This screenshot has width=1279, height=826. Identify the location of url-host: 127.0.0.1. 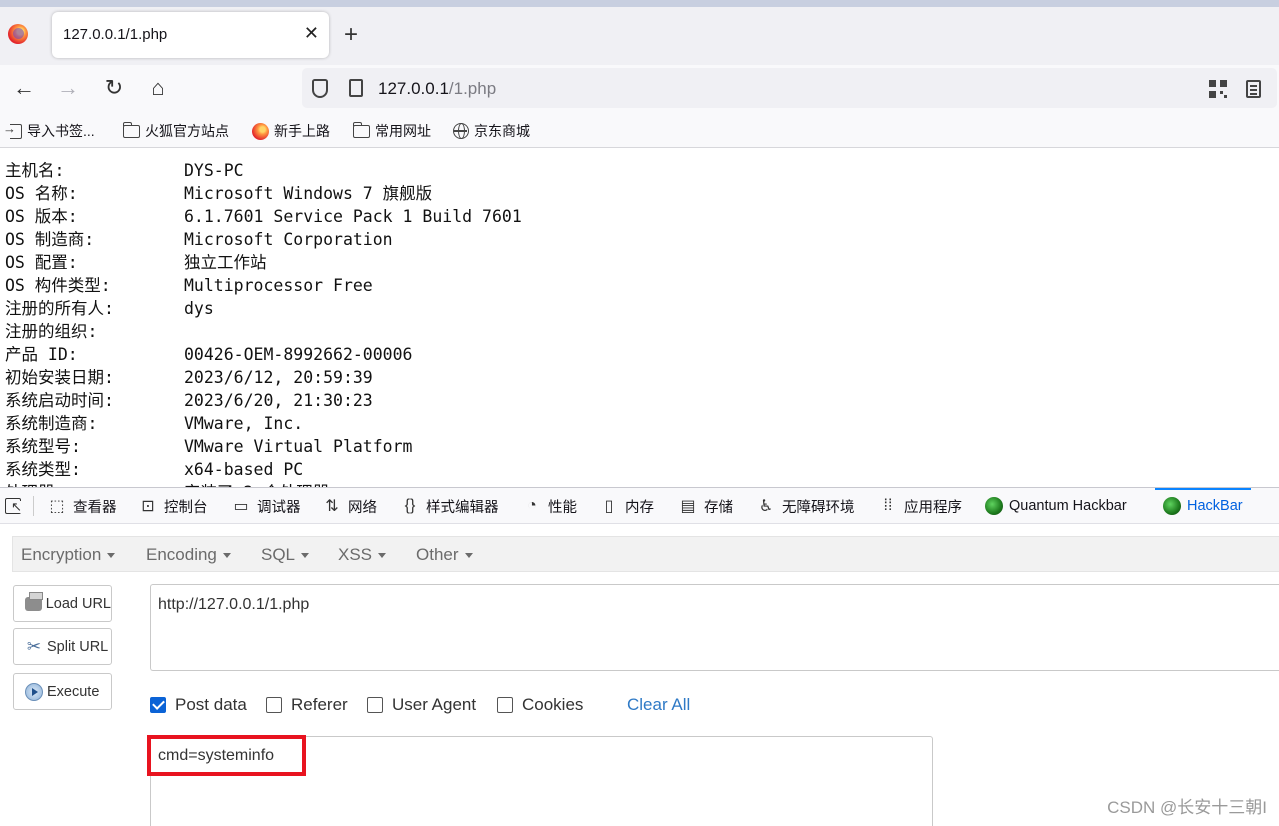
(413, 88).